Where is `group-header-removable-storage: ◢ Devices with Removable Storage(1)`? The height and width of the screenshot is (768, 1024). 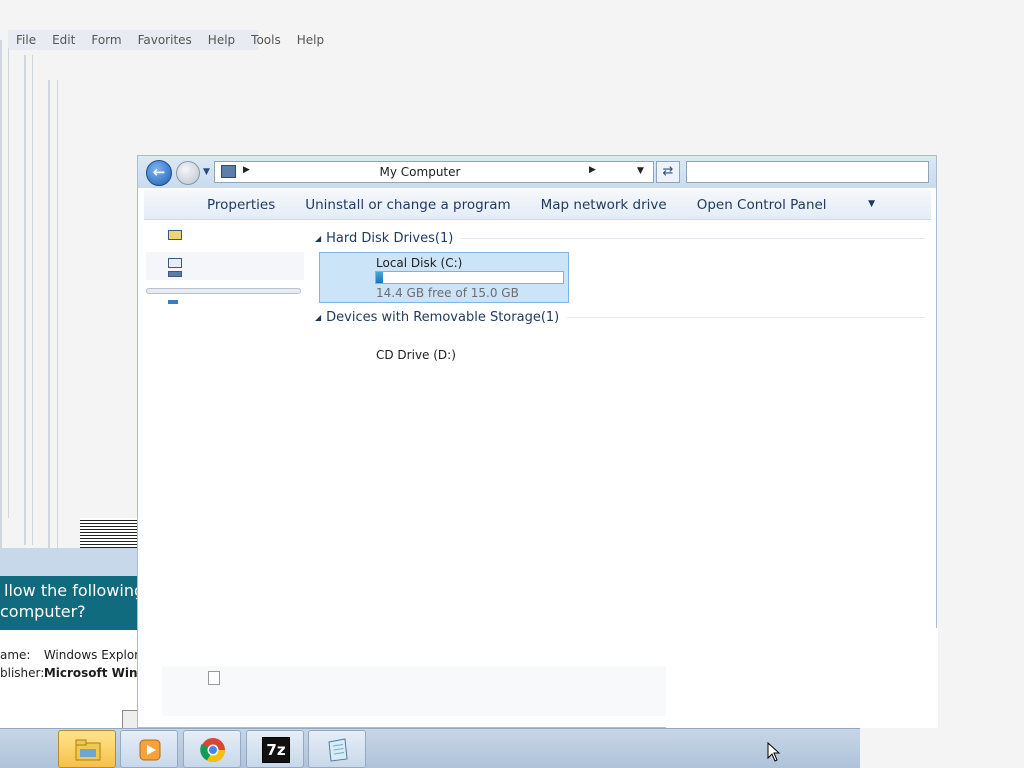 group-header-removable-storage: ◢ Devices with Removable Storage(1) is located at coordinates (620, 317).